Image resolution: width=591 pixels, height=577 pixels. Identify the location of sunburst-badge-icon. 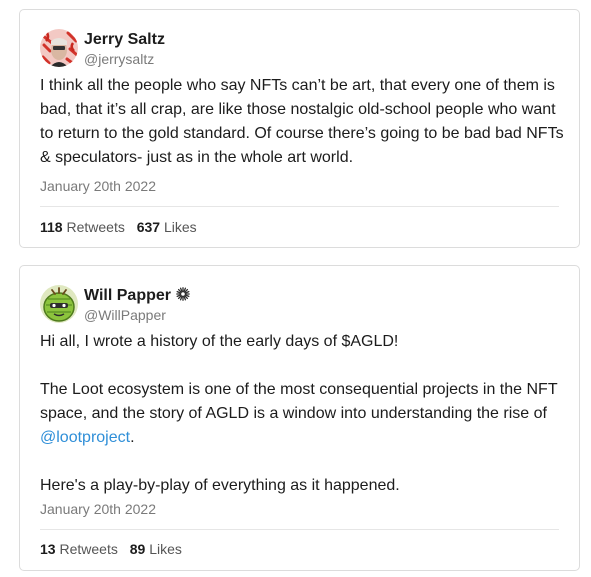
(183, 296).